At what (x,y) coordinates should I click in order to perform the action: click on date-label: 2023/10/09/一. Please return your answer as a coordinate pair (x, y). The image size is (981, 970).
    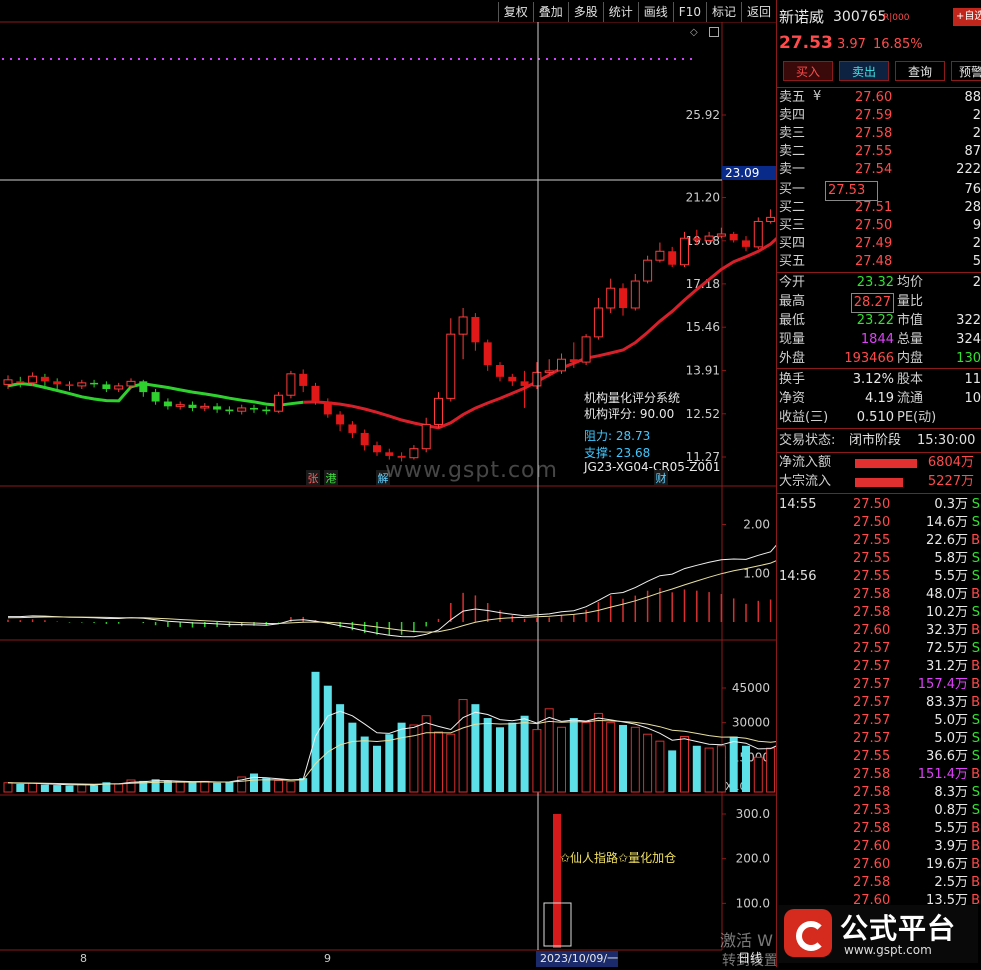
    Looking at the image, I should click on (579, 958).